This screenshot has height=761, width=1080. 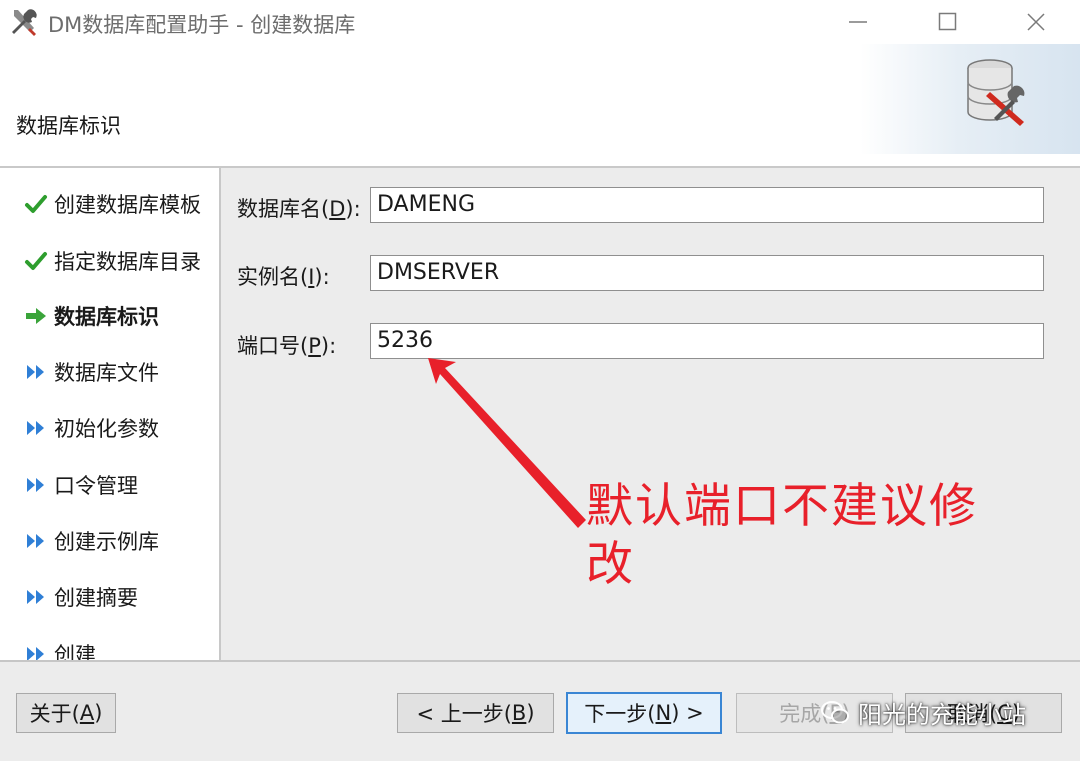 I want to click on panel-divider, so click(x=220, y=414).